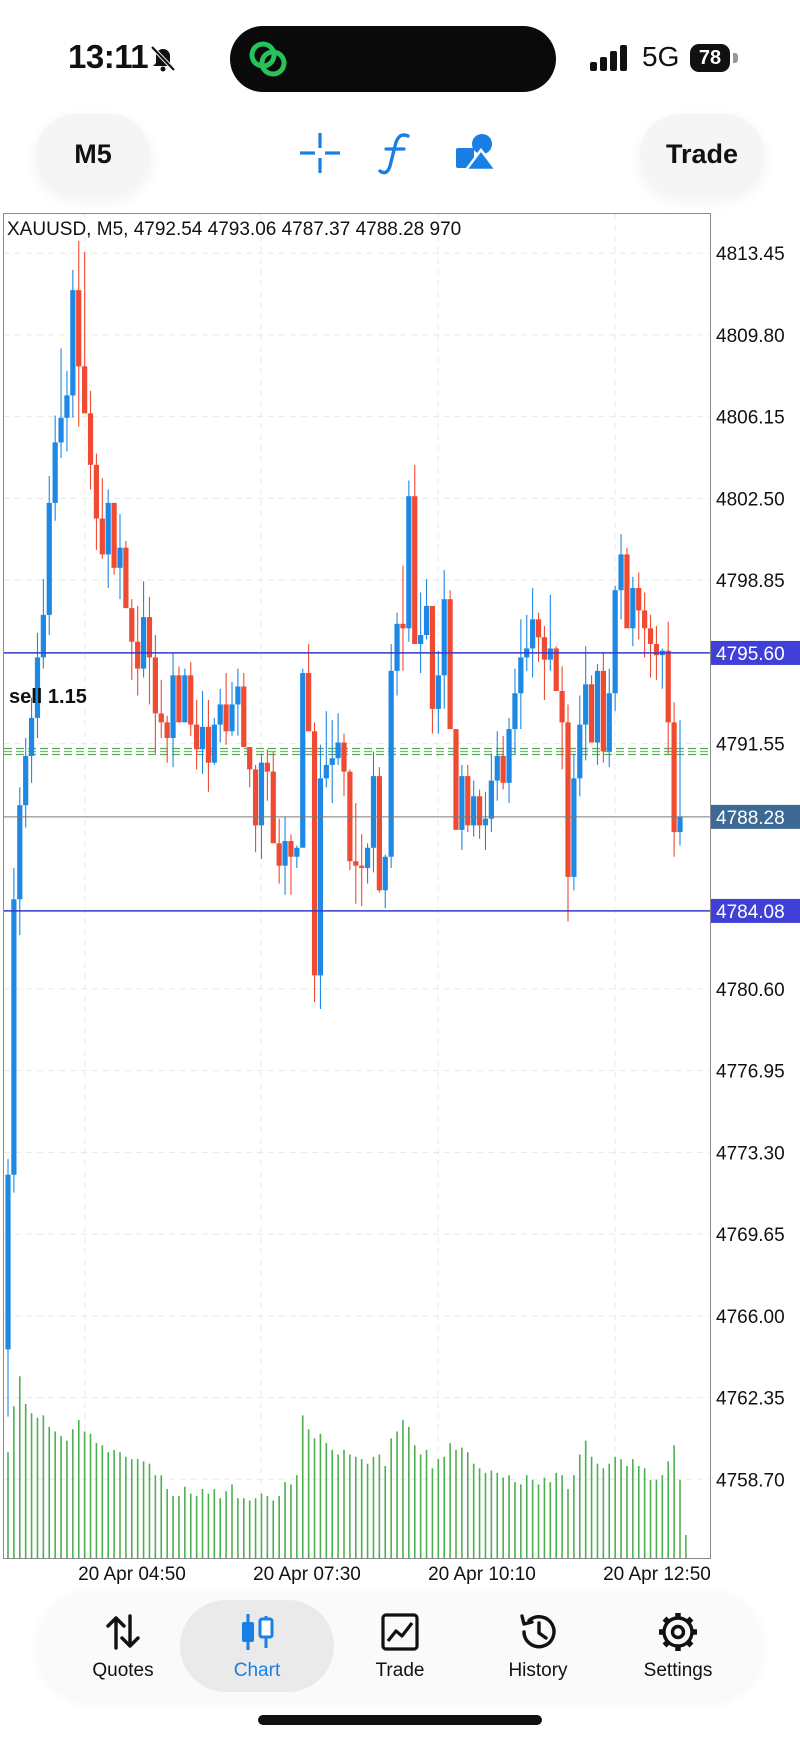 The image size is (800, 1739). Describe the element at coordinates (678, 1670) in the screenshot. I see `tab-settings-label: Settings` at that location.